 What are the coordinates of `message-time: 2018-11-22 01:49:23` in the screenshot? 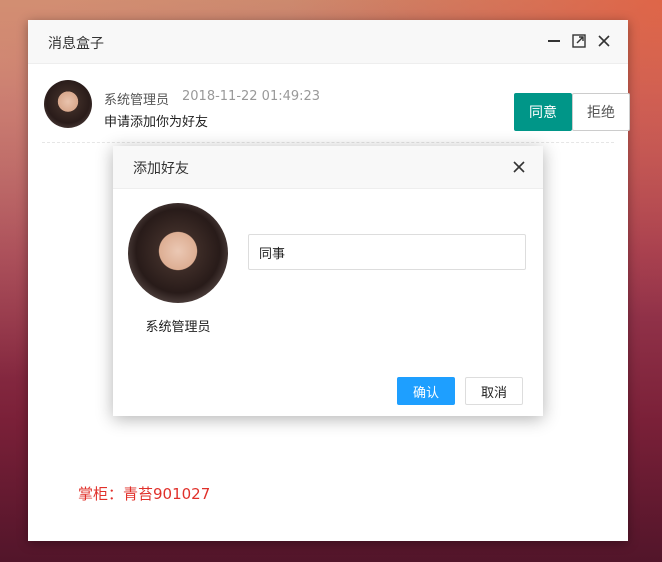 It's located at (251, 96).